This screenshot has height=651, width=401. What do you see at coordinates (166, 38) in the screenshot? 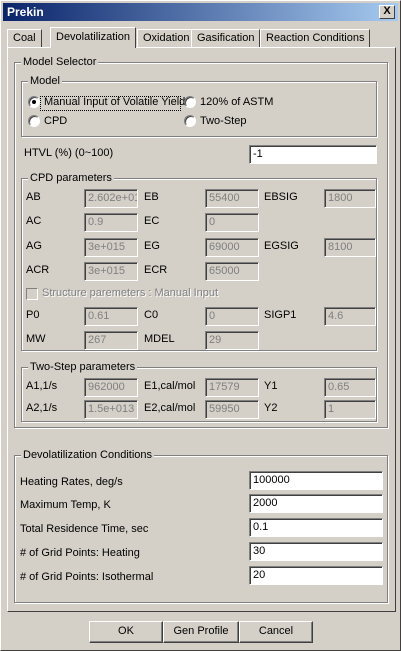
I see `tab-oxidation: Oxidation` at bounding box center [166, 38].